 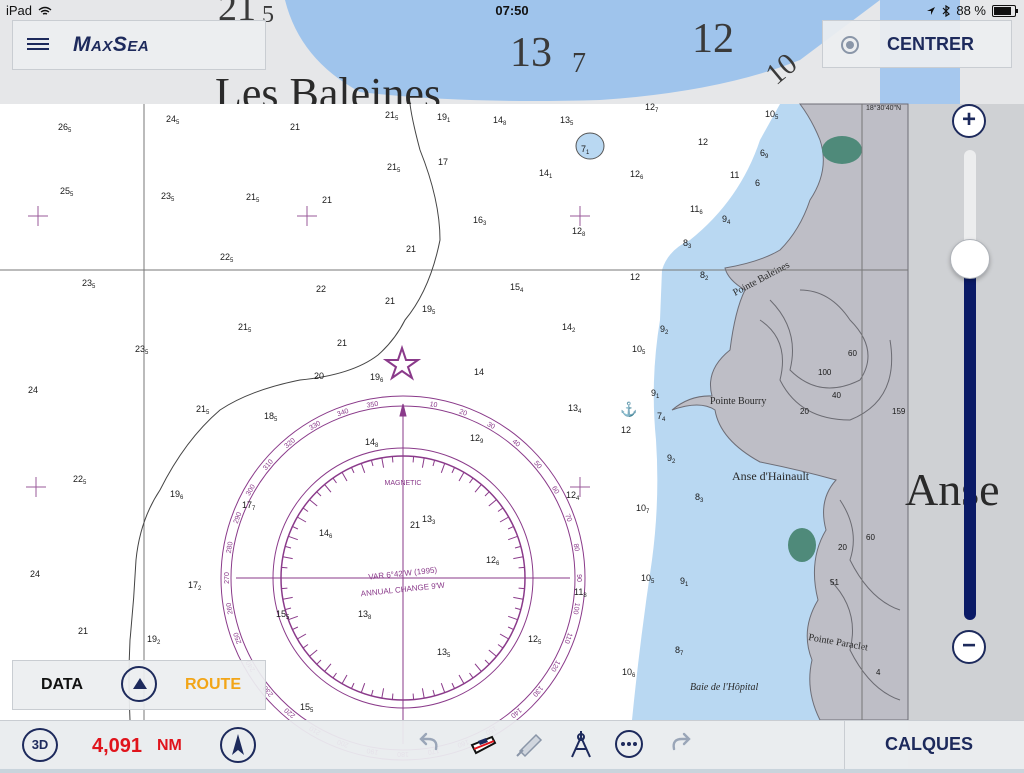 What do you see at coordinates (713, 39) in the screenshot?
I see `top-depth-label: 12` at bounding box center [713, 39].